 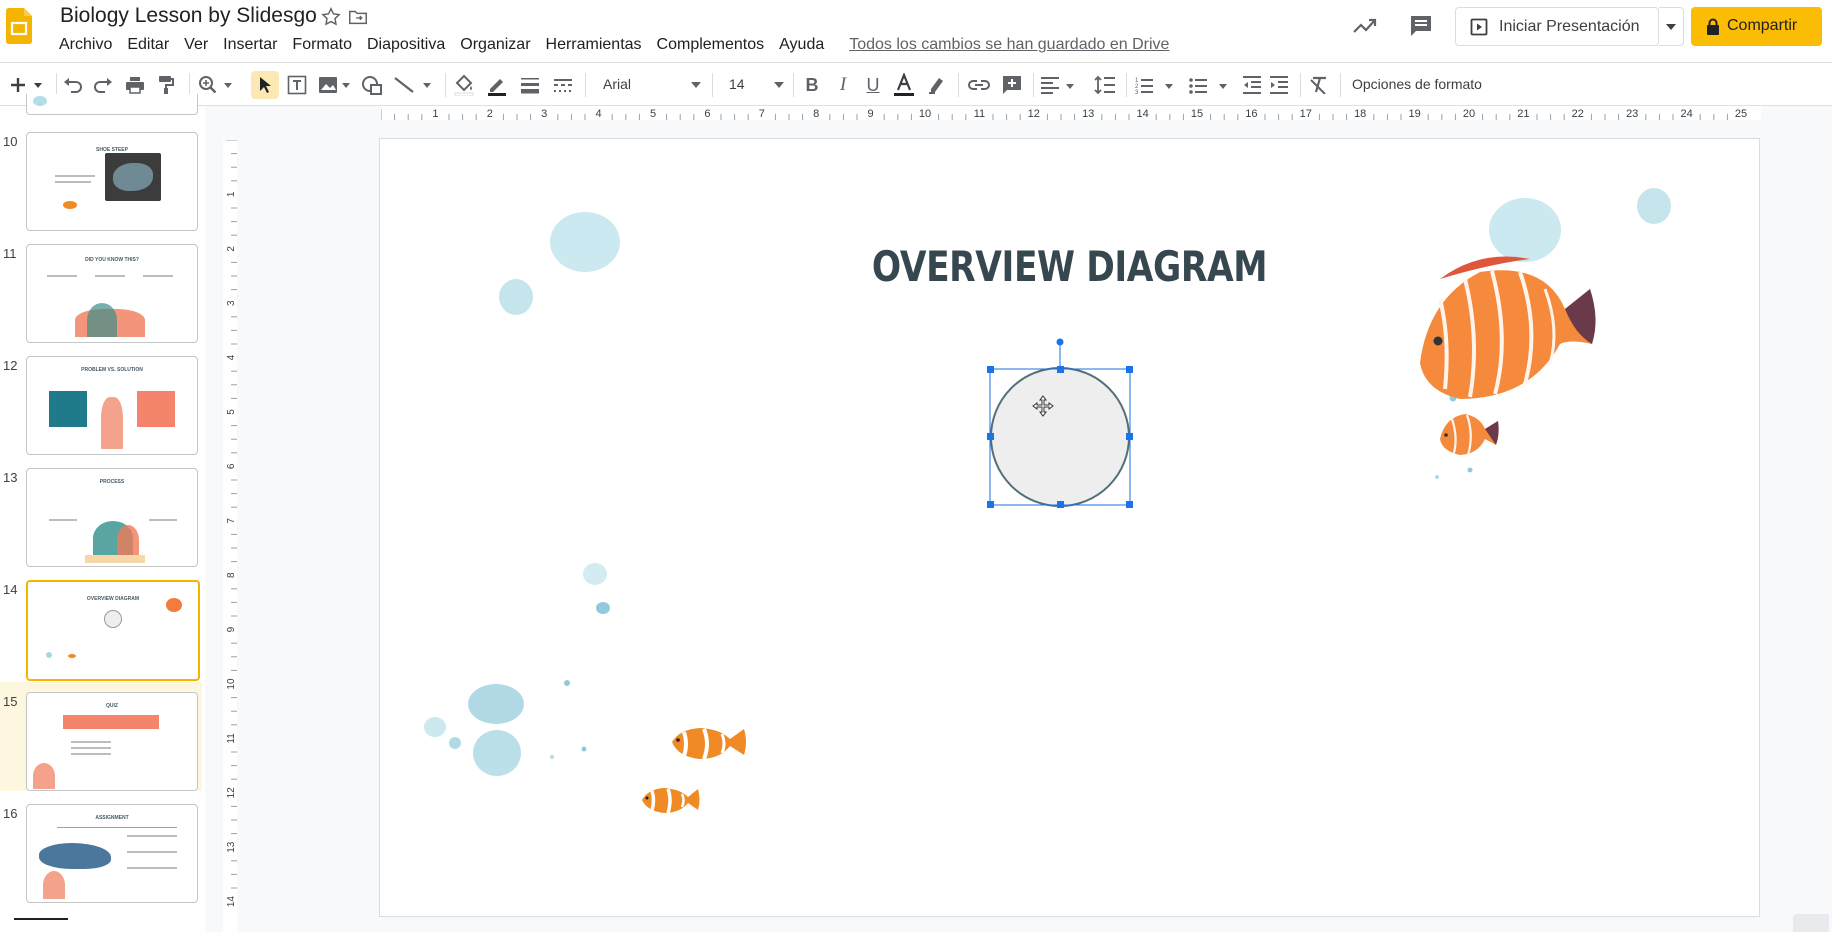 I want to click on line-tool-button, so click(x=414, y=85).